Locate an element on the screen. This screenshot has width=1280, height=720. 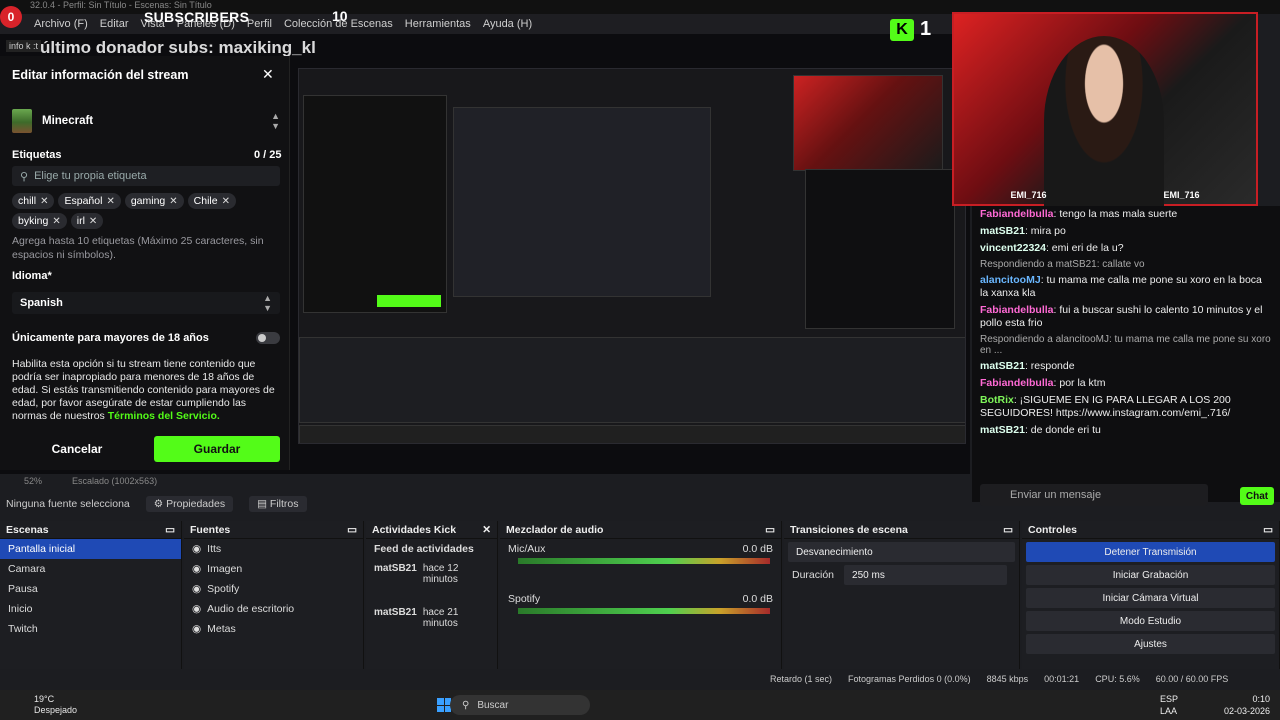
clock: 0:10 02-03-2026 is located at coordinates (1247, 705).